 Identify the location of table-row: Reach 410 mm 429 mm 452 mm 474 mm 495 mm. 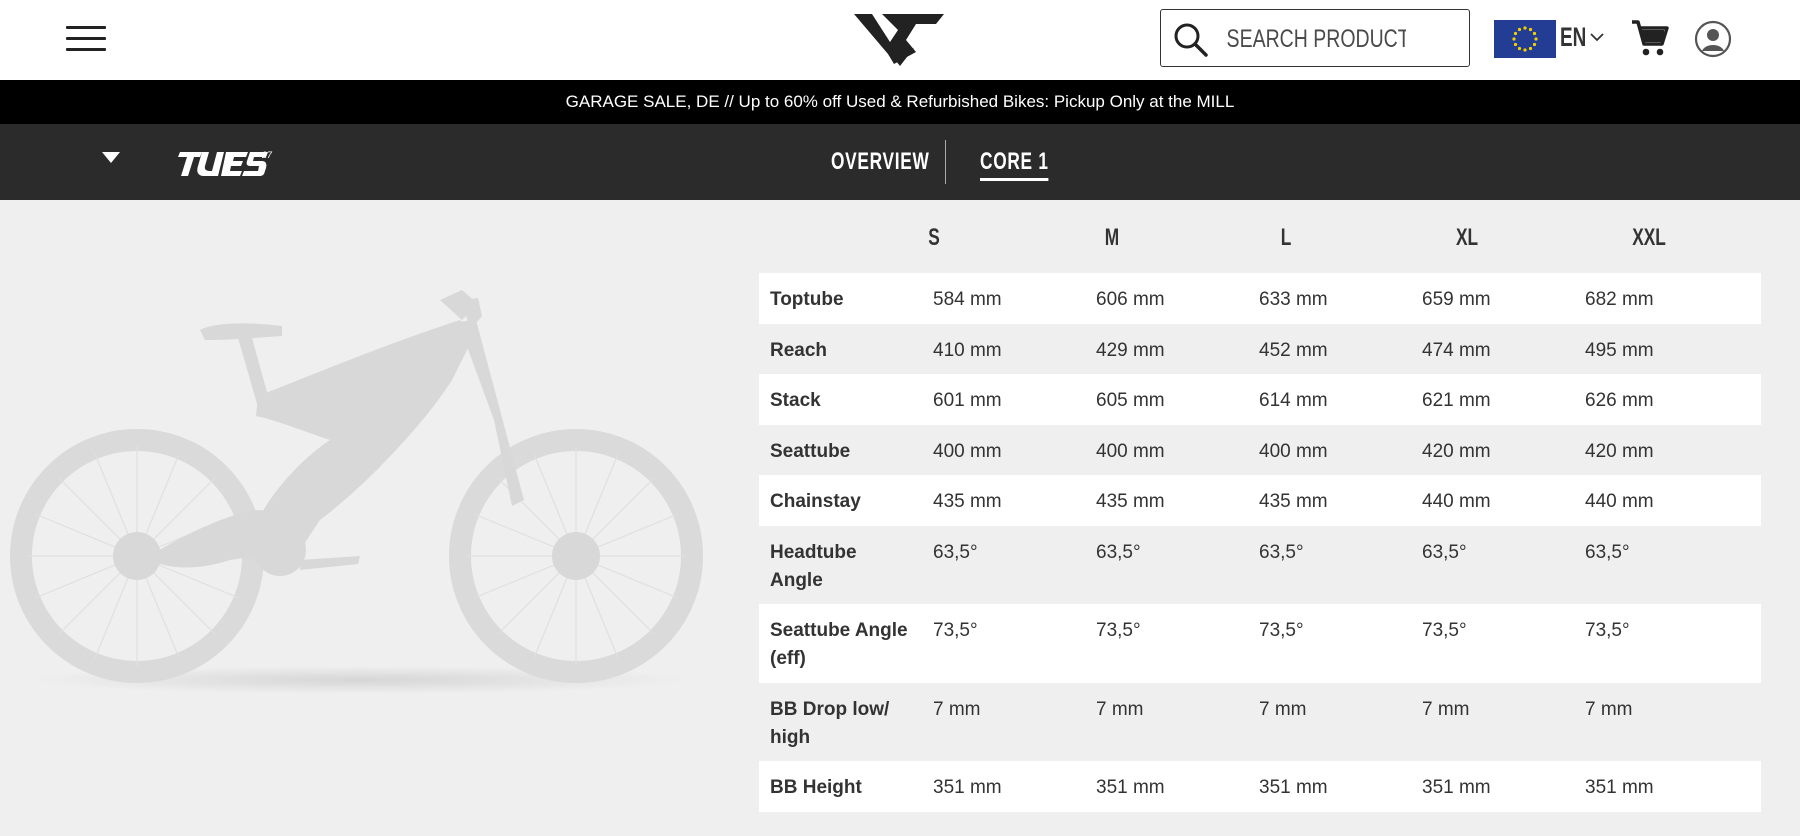
(1260, 349).